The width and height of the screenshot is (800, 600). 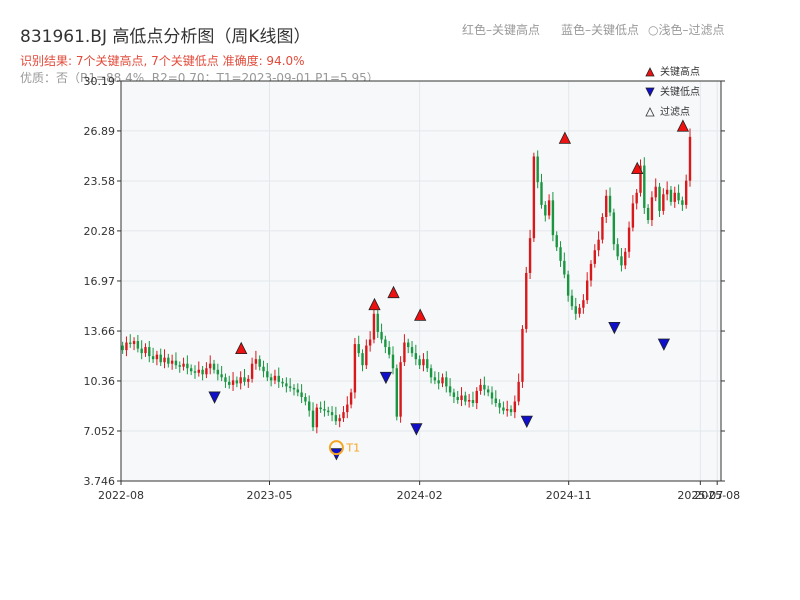 What do you see at coordinates (121, 495) in the screenshot?
I see `x-tick-label: 2022-08` at bounding box center [121, 495].